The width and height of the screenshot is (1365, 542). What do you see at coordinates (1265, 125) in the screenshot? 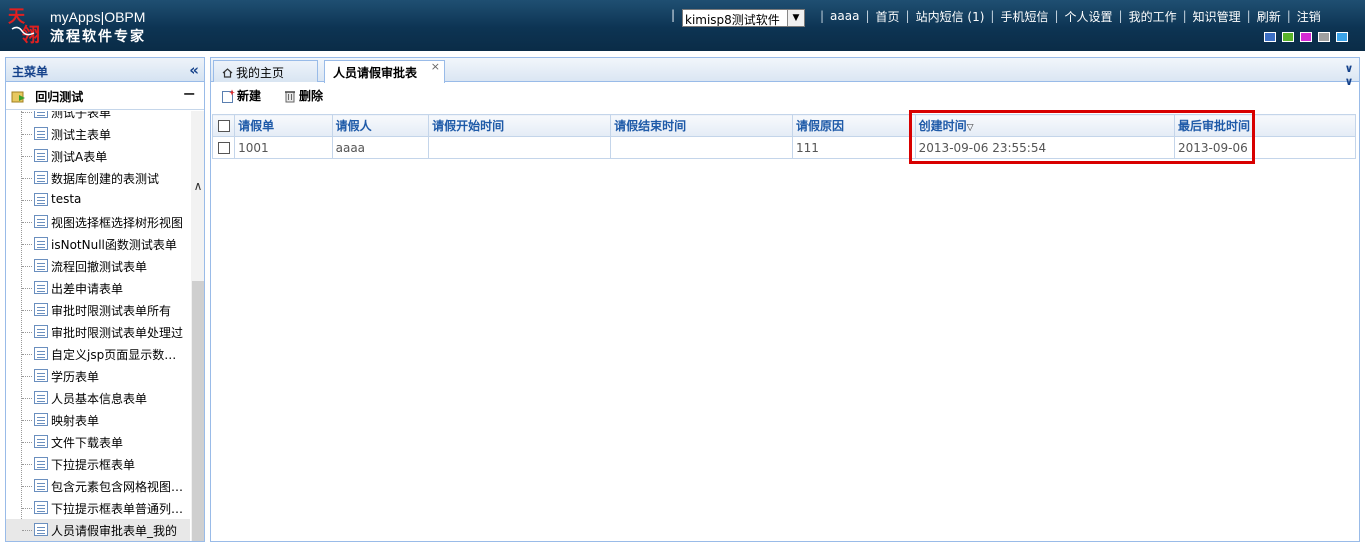
I see `column-header-last-approval-time: 最后审批时间` at bounding box center [1265, 125].